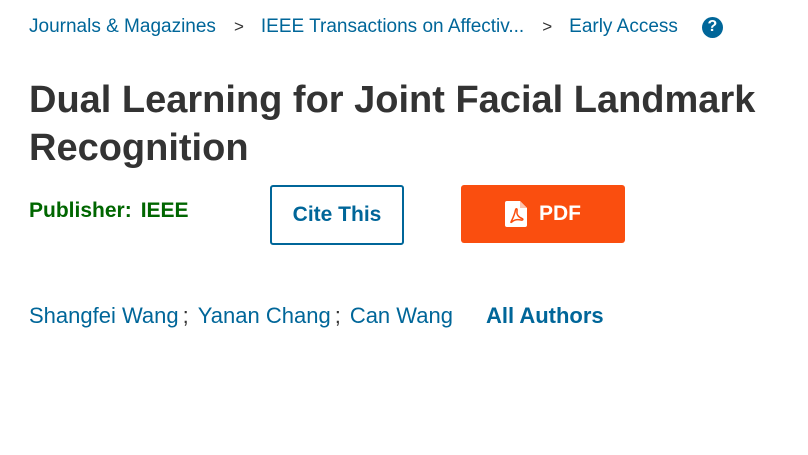  What do you see at coordinates (80, 210) in the screenshot?
I see `publisher-label: Publisher:` at bounding box center [80, 210].